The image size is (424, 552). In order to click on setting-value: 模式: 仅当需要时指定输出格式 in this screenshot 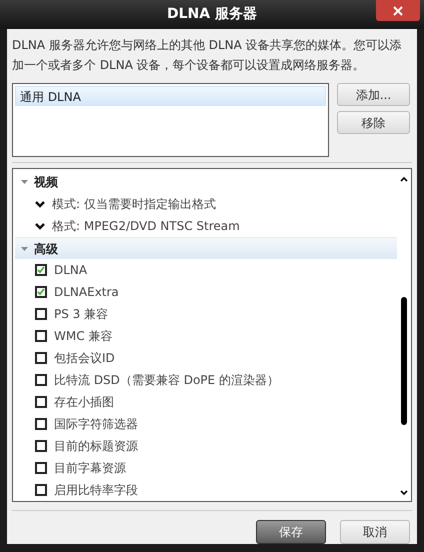, I will do `click(134, 204)`.